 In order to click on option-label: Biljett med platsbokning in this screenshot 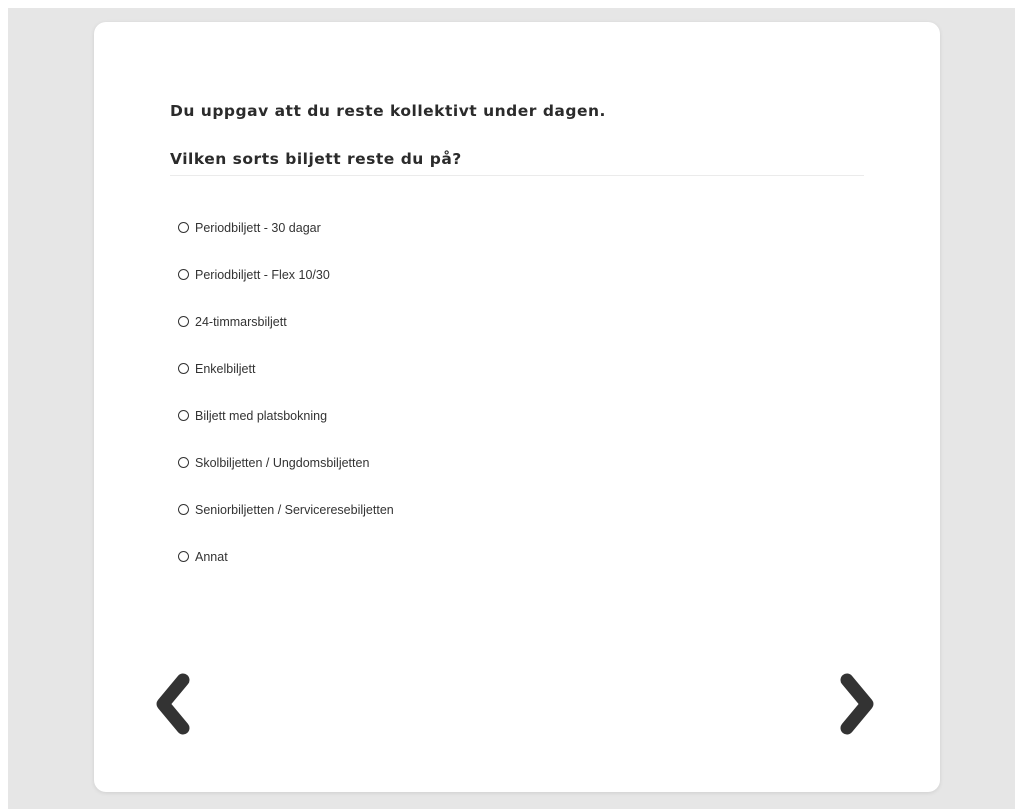, I will do `click(261, 415)`.